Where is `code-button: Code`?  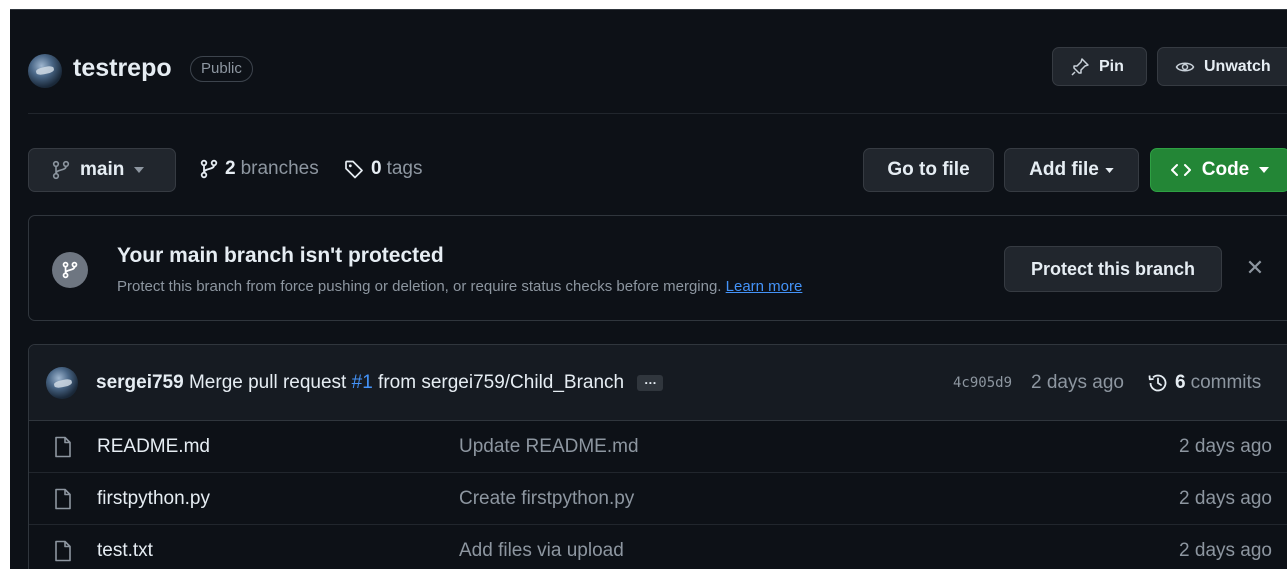 code-button: Code is located at coordinates (1218, 170).